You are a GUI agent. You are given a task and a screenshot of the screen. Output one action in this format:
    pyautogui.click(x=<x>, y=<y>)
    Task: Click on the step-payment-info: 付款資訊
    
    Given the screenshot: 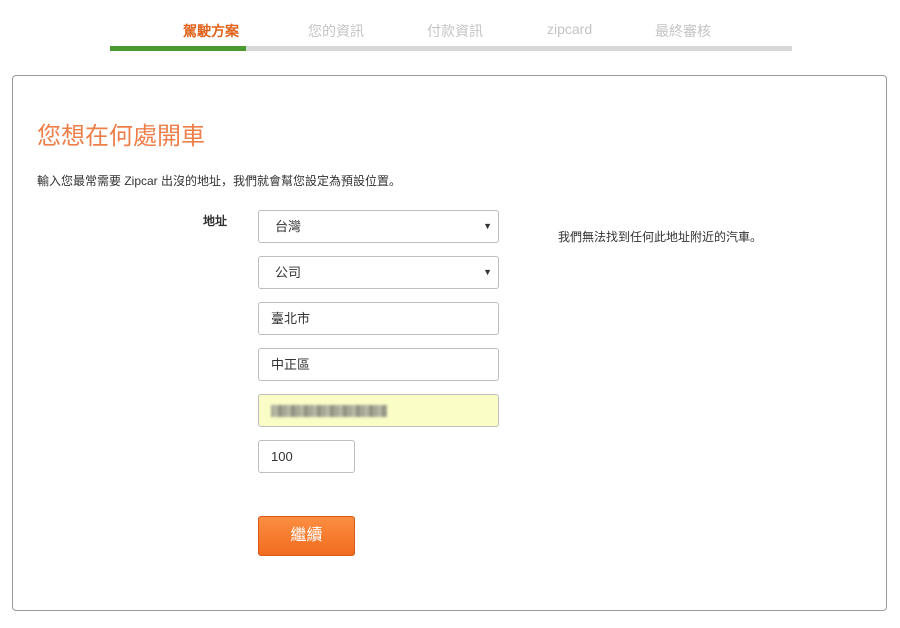 What is the action you would take?
    pyautogui.click(x=455, y=31)
    